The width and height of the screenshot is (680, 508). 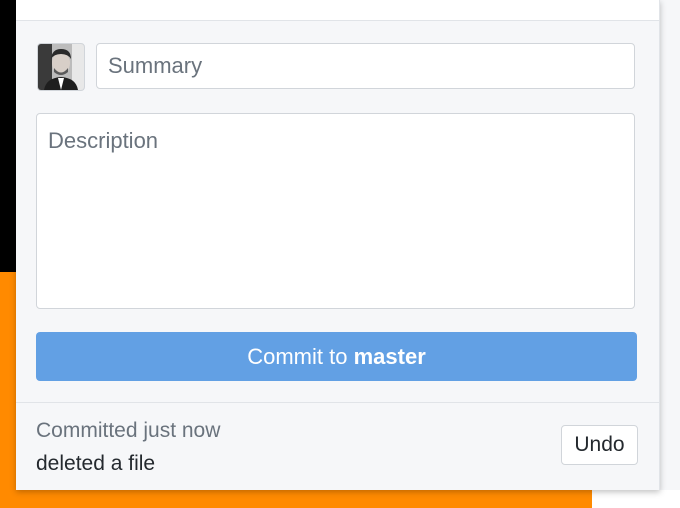 I want to click on commit-branch-name: master, so click(x=389, y=356).